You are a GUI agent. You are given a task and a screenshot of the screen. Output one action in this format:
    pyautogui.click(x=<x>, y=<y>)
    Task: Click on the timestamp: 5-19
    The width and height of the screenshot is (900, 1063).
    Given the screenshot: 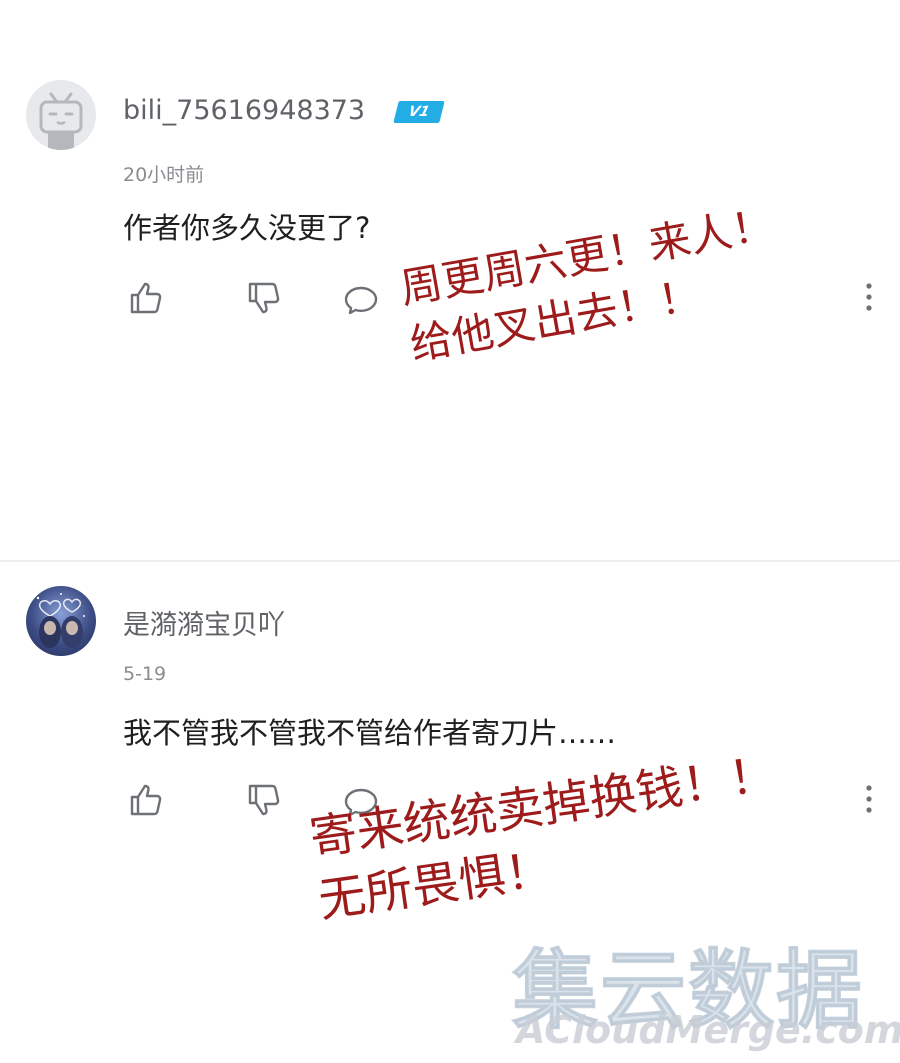 What is the action you would take?
    pyautogui.click(x=145, y=674)
    